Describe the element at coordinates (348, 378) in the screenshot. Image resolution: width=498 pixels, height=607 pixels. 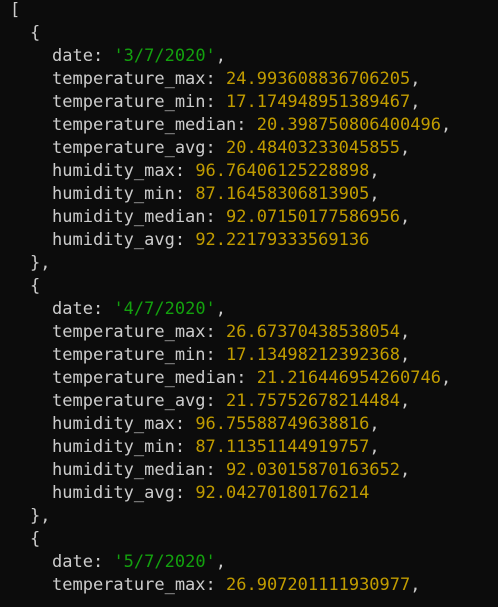
I see `field-number-value: 21.216446954260746` at that location.